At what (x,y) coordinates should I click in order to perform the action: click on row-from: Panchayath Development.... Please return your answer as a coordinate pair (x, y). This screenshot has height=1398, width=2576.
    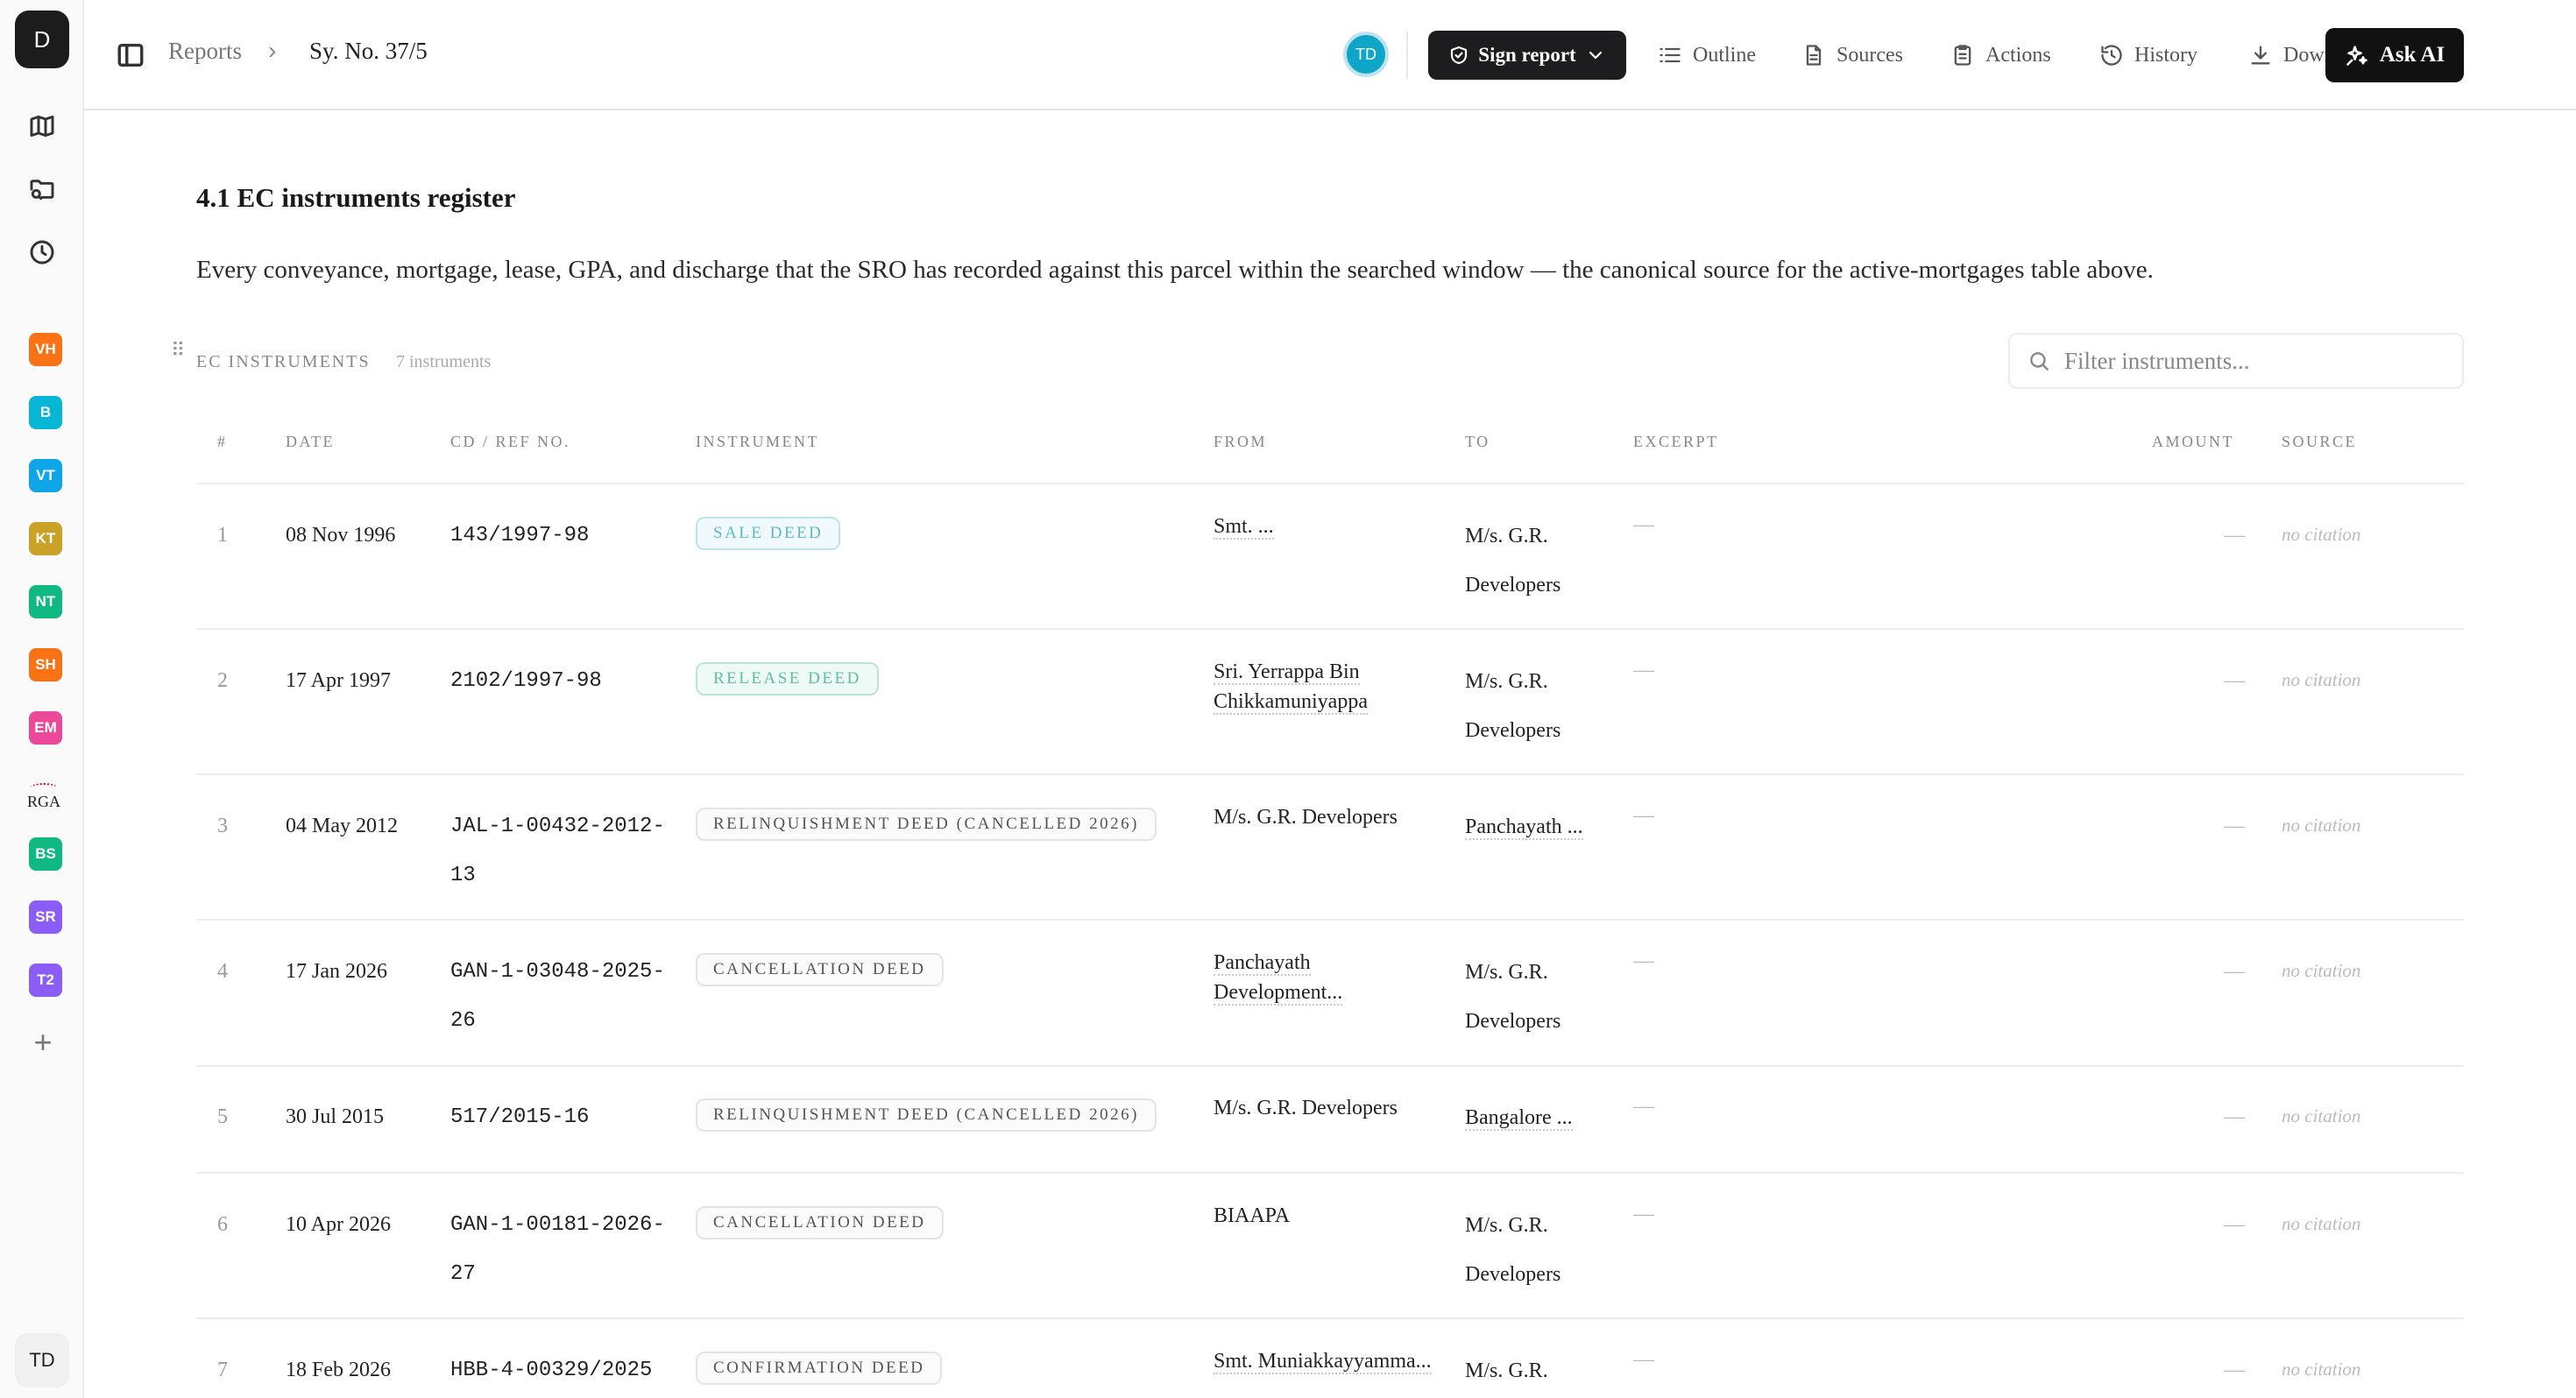
    Looking at the image, I should click on (1323, 977).